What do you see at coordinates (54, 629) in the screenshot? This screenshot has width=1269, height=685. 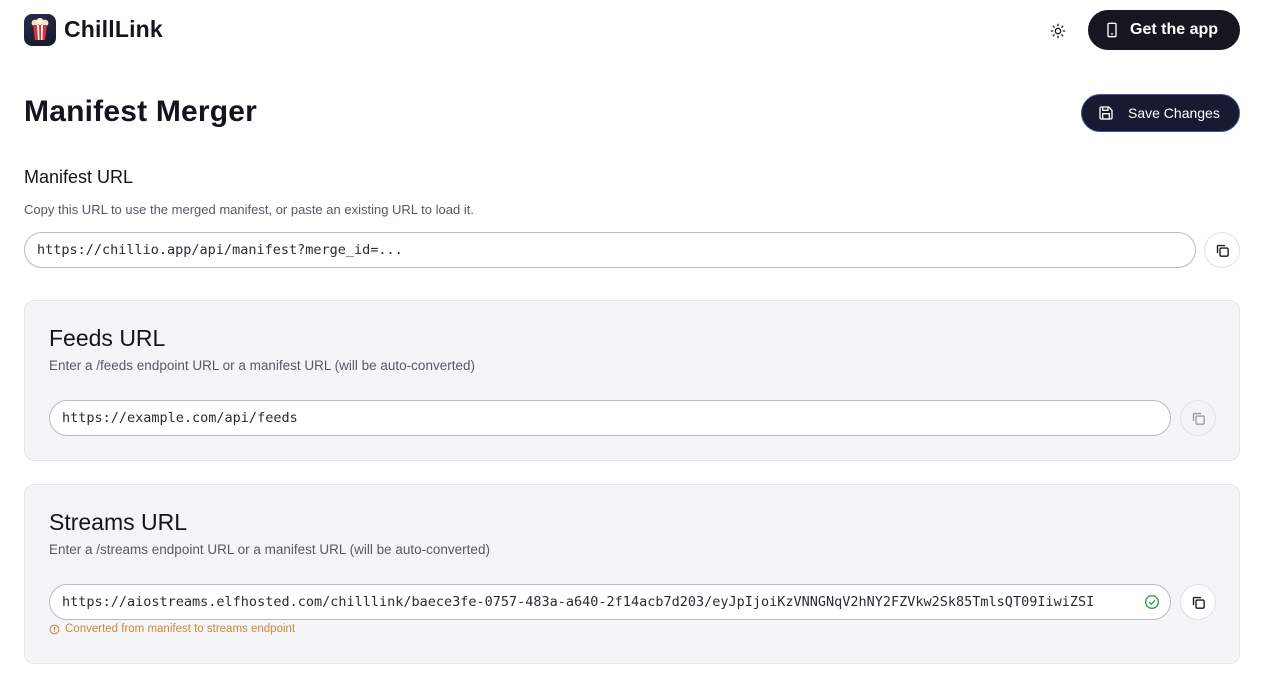 I see `info-circle-icon` at bounding box center [54, 629].